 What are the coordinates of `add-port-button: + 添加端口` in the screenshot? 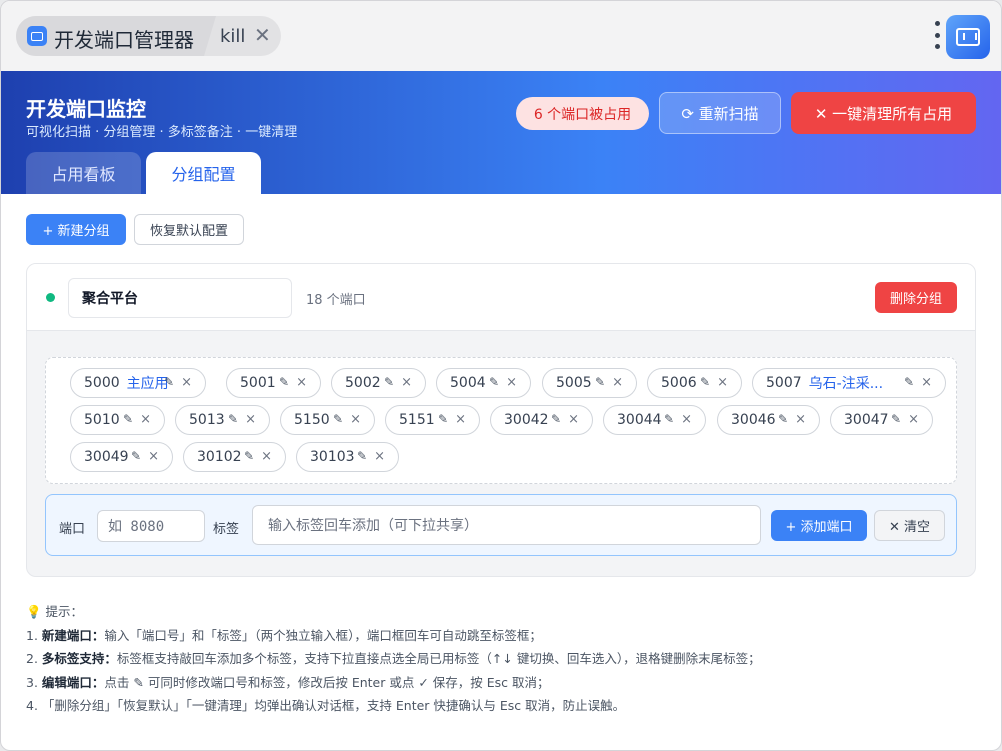 It's located at (819, 525).